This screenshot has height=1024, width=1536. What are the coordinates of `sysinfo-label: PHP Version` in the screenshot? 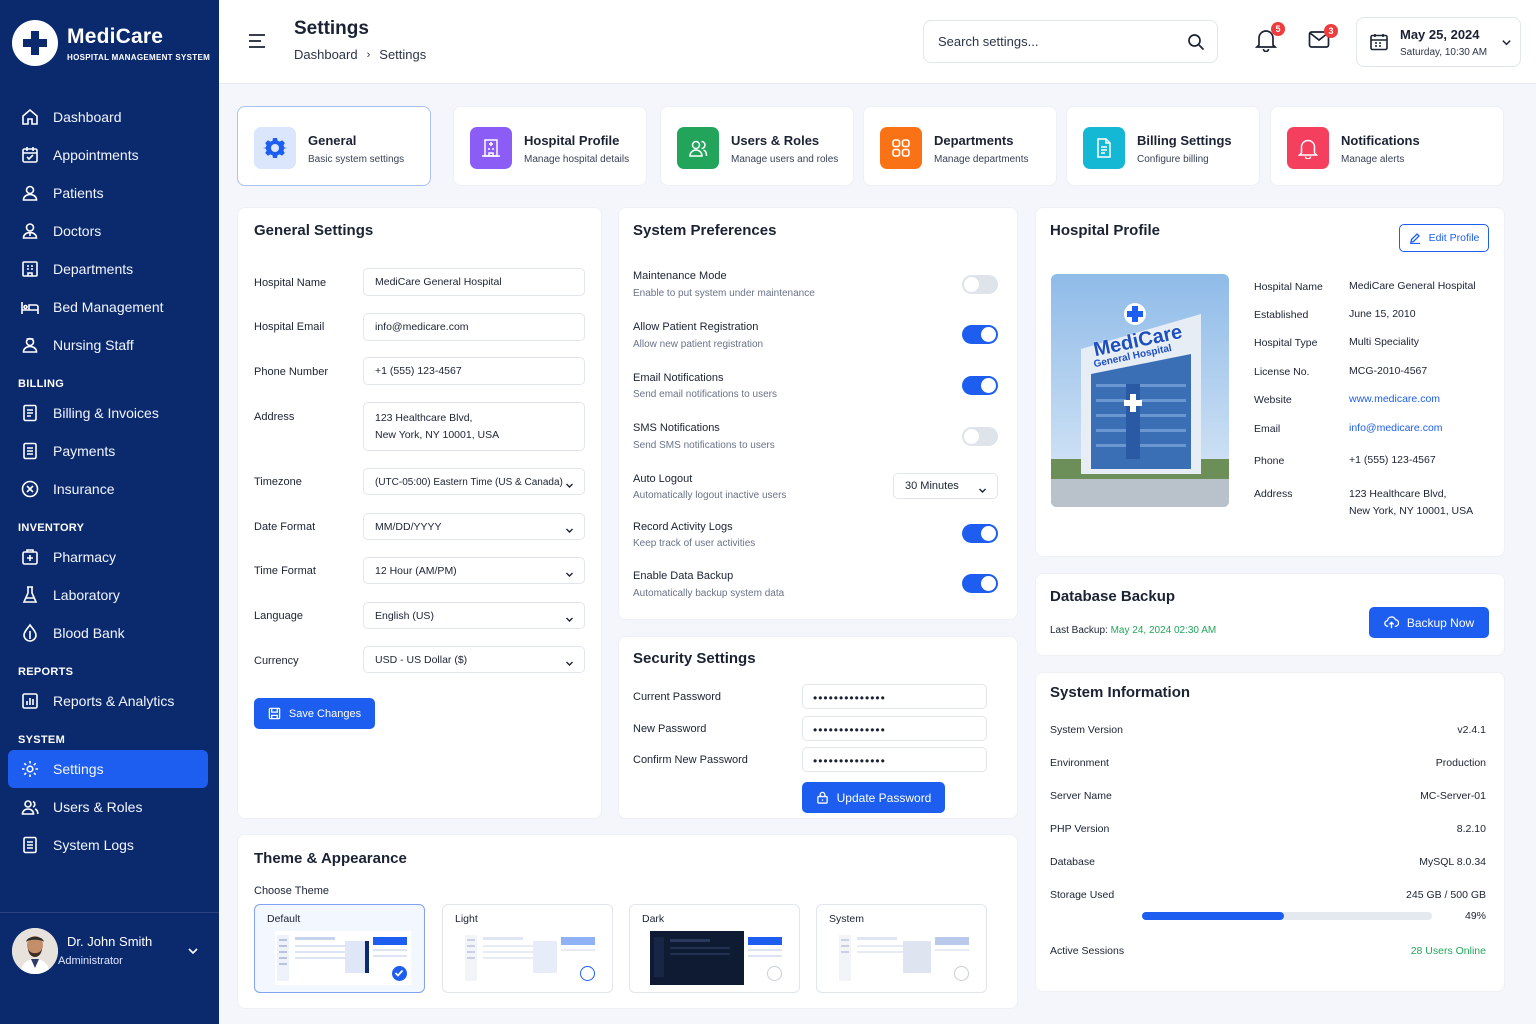 It's located at (1080, 829).